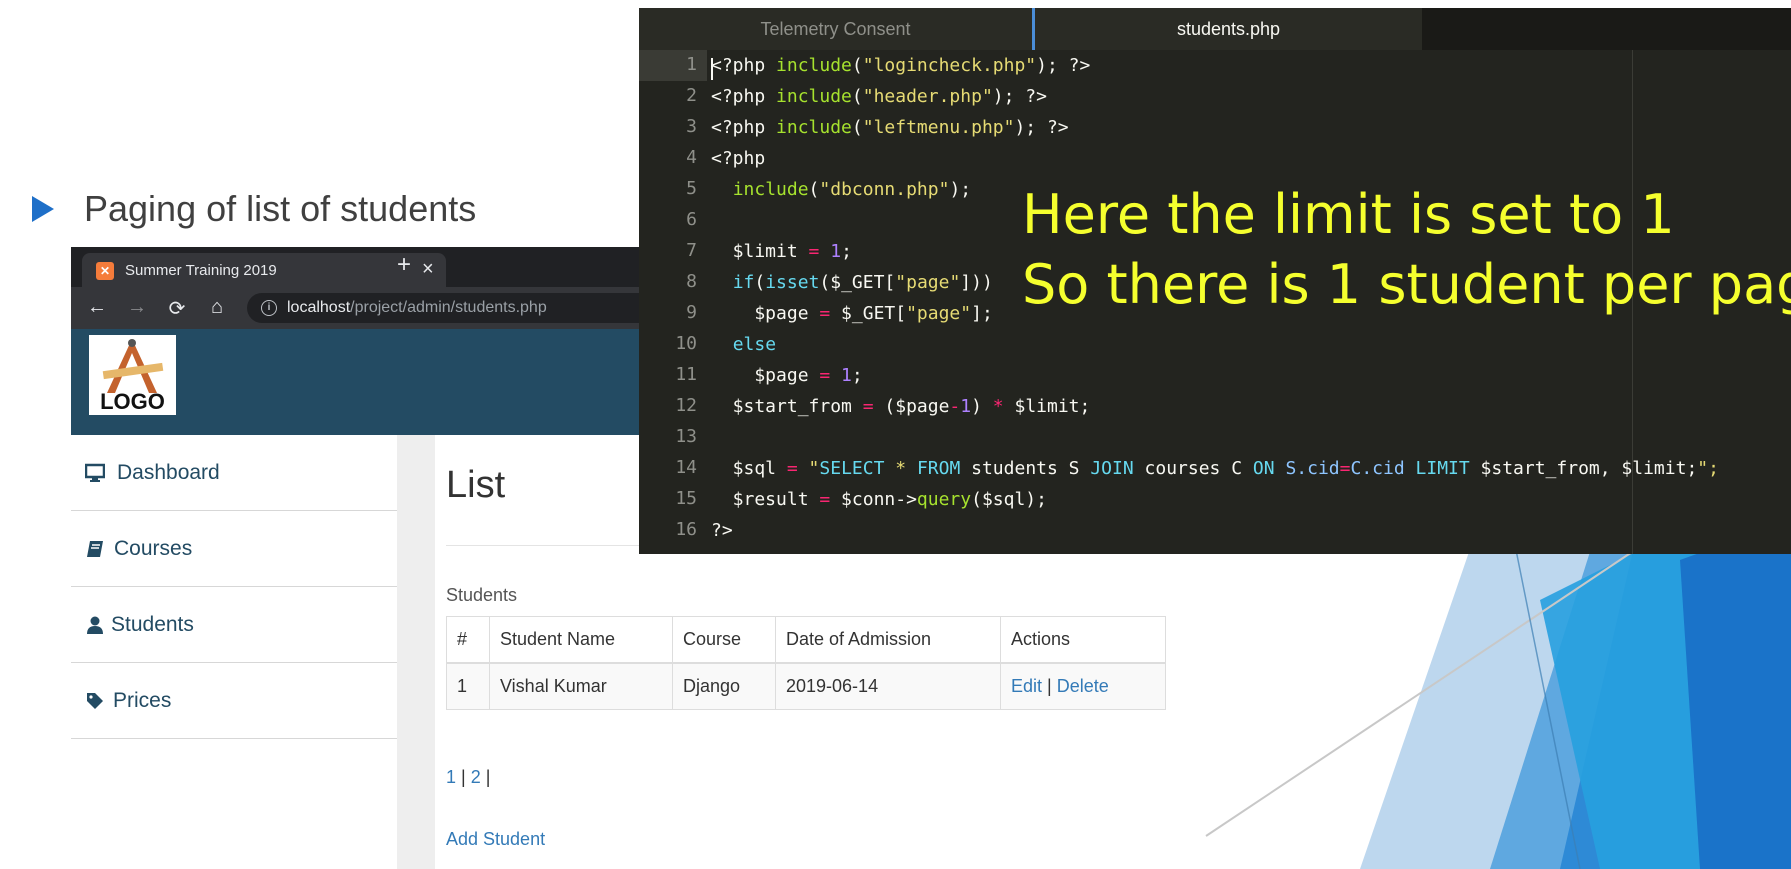  Describe the element at coordinates (749, 468) in the screenshot. I see `code-token: $sql` at that location.